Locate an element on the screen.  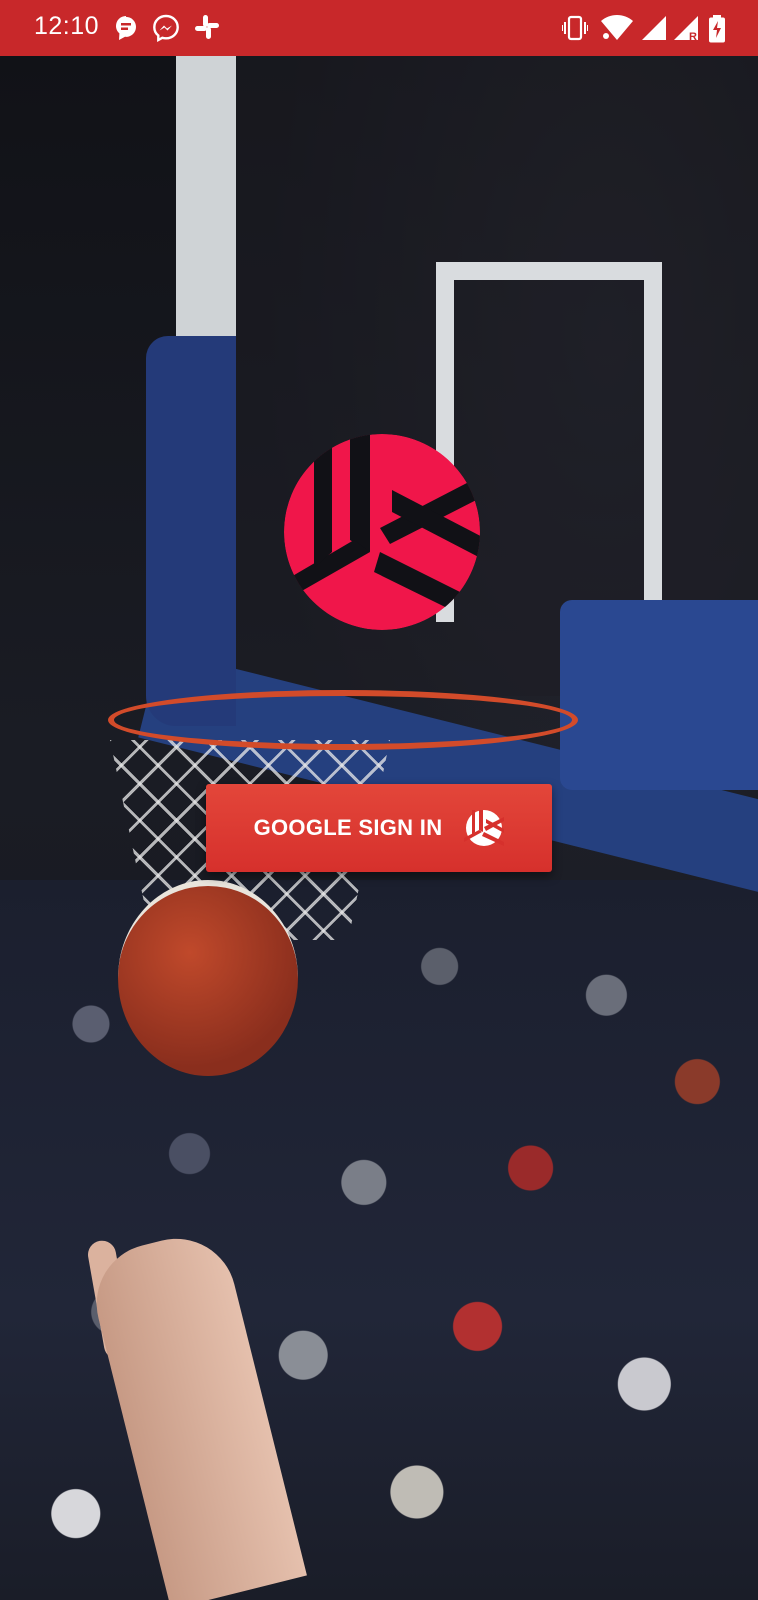
roaming-letter: R is located at coordinates (693, 36).